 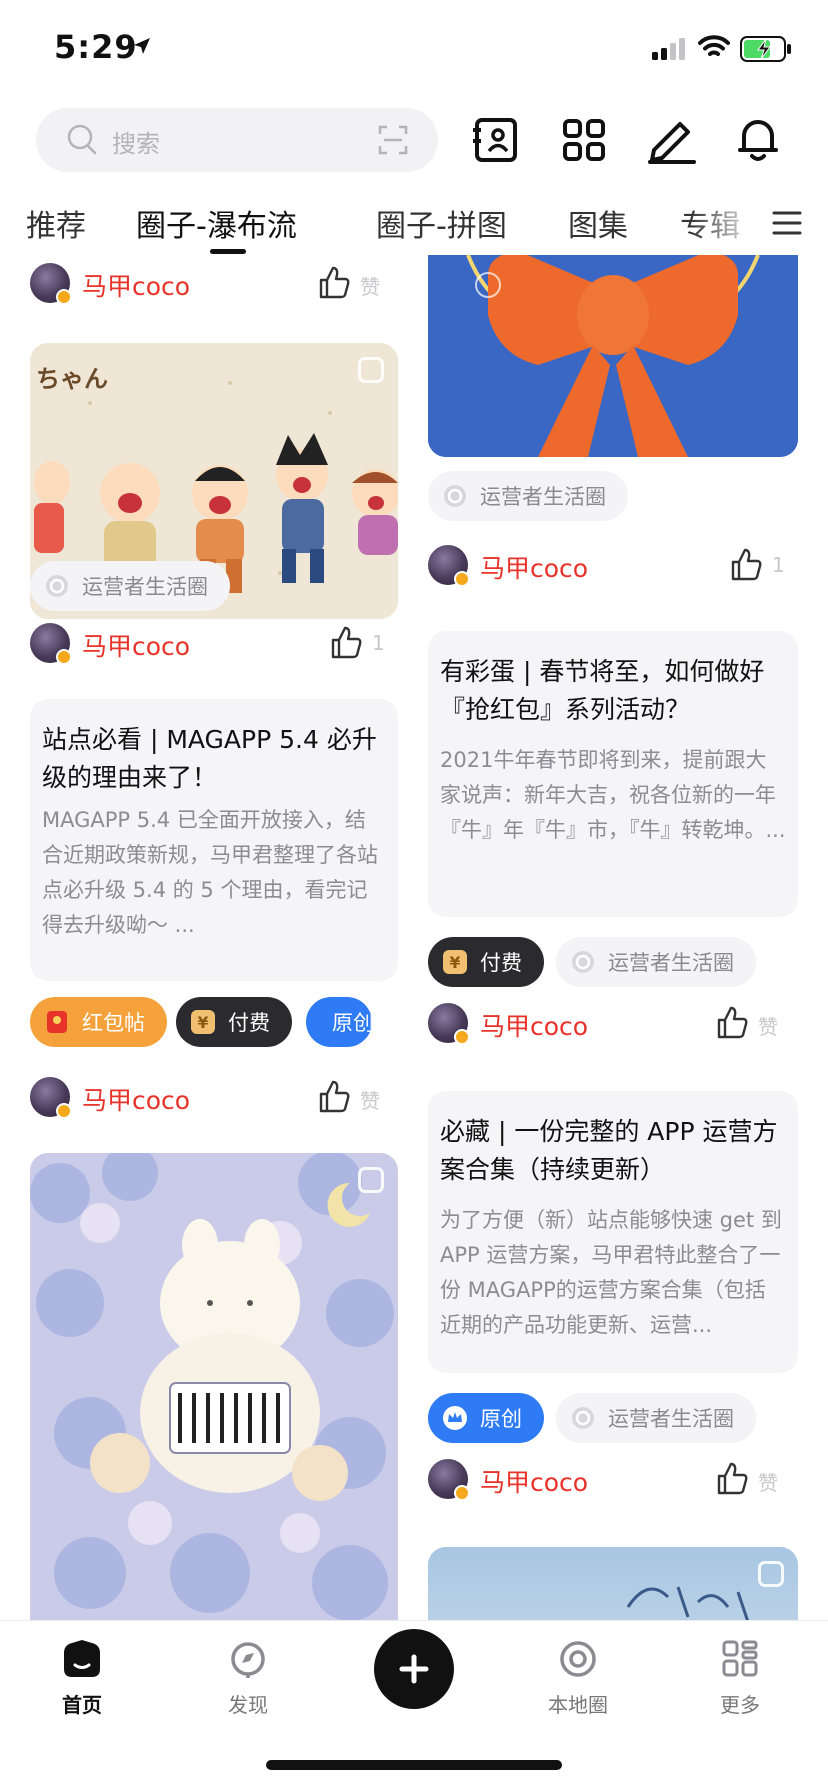 What do you see at coordinates (96, 47) in the screenshot?
I see `status-time: 5:29` at bounding box center [96, 47].